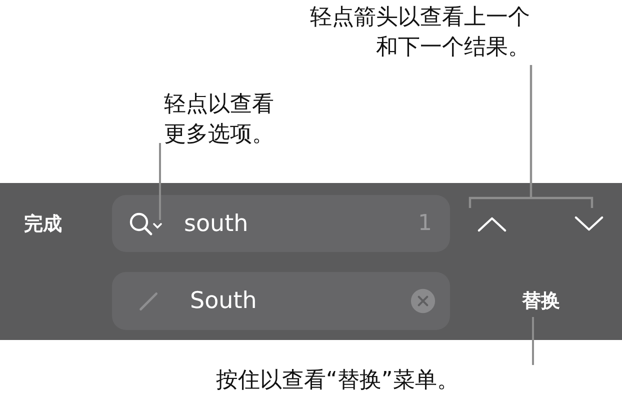  I want to click on search-options-icon, so click(146, 223).